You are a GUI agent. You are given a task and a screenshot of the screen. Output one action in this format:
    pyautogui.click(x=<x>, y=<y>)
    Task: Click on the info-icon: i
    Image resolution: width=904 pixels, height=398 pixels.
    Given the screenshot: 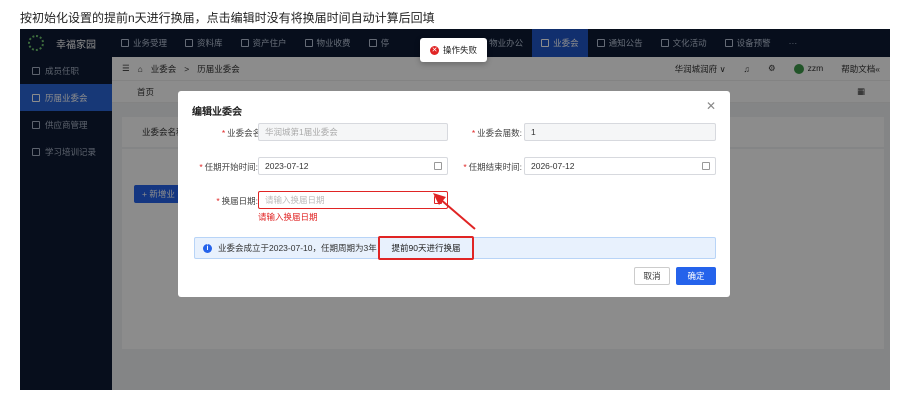 What is the action you would take?
    pyautogui.click(x=207, y=248)
    